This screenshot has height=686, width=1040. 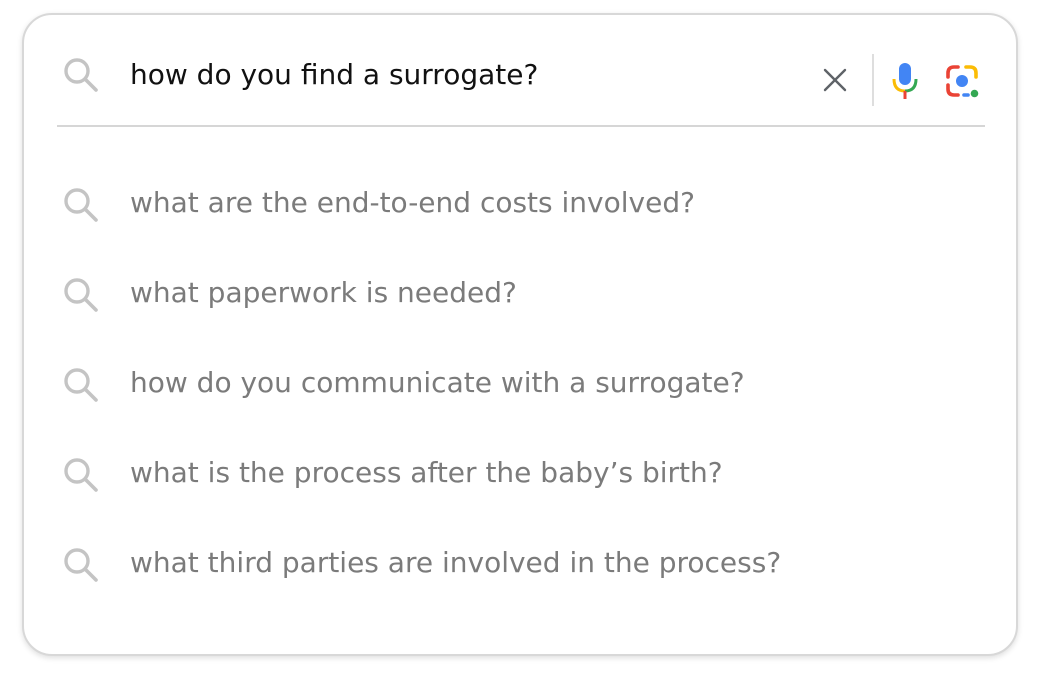 What do you see at coordinates (334, 75) in the screenshot?
I see `search-input: how do you find a surrogate?` at bounding box center [334, 75].